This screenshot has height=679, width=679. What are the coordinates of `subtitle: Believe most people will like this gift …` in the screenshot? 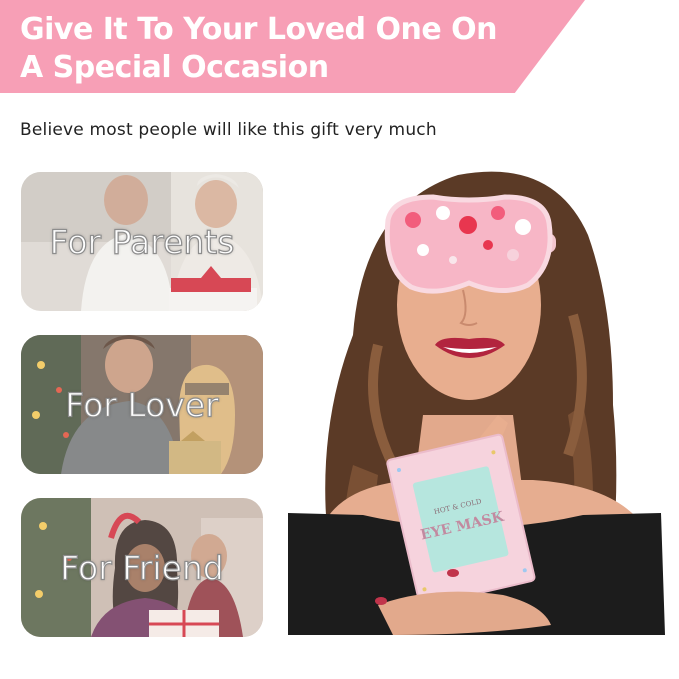 It's located at (228, 130).